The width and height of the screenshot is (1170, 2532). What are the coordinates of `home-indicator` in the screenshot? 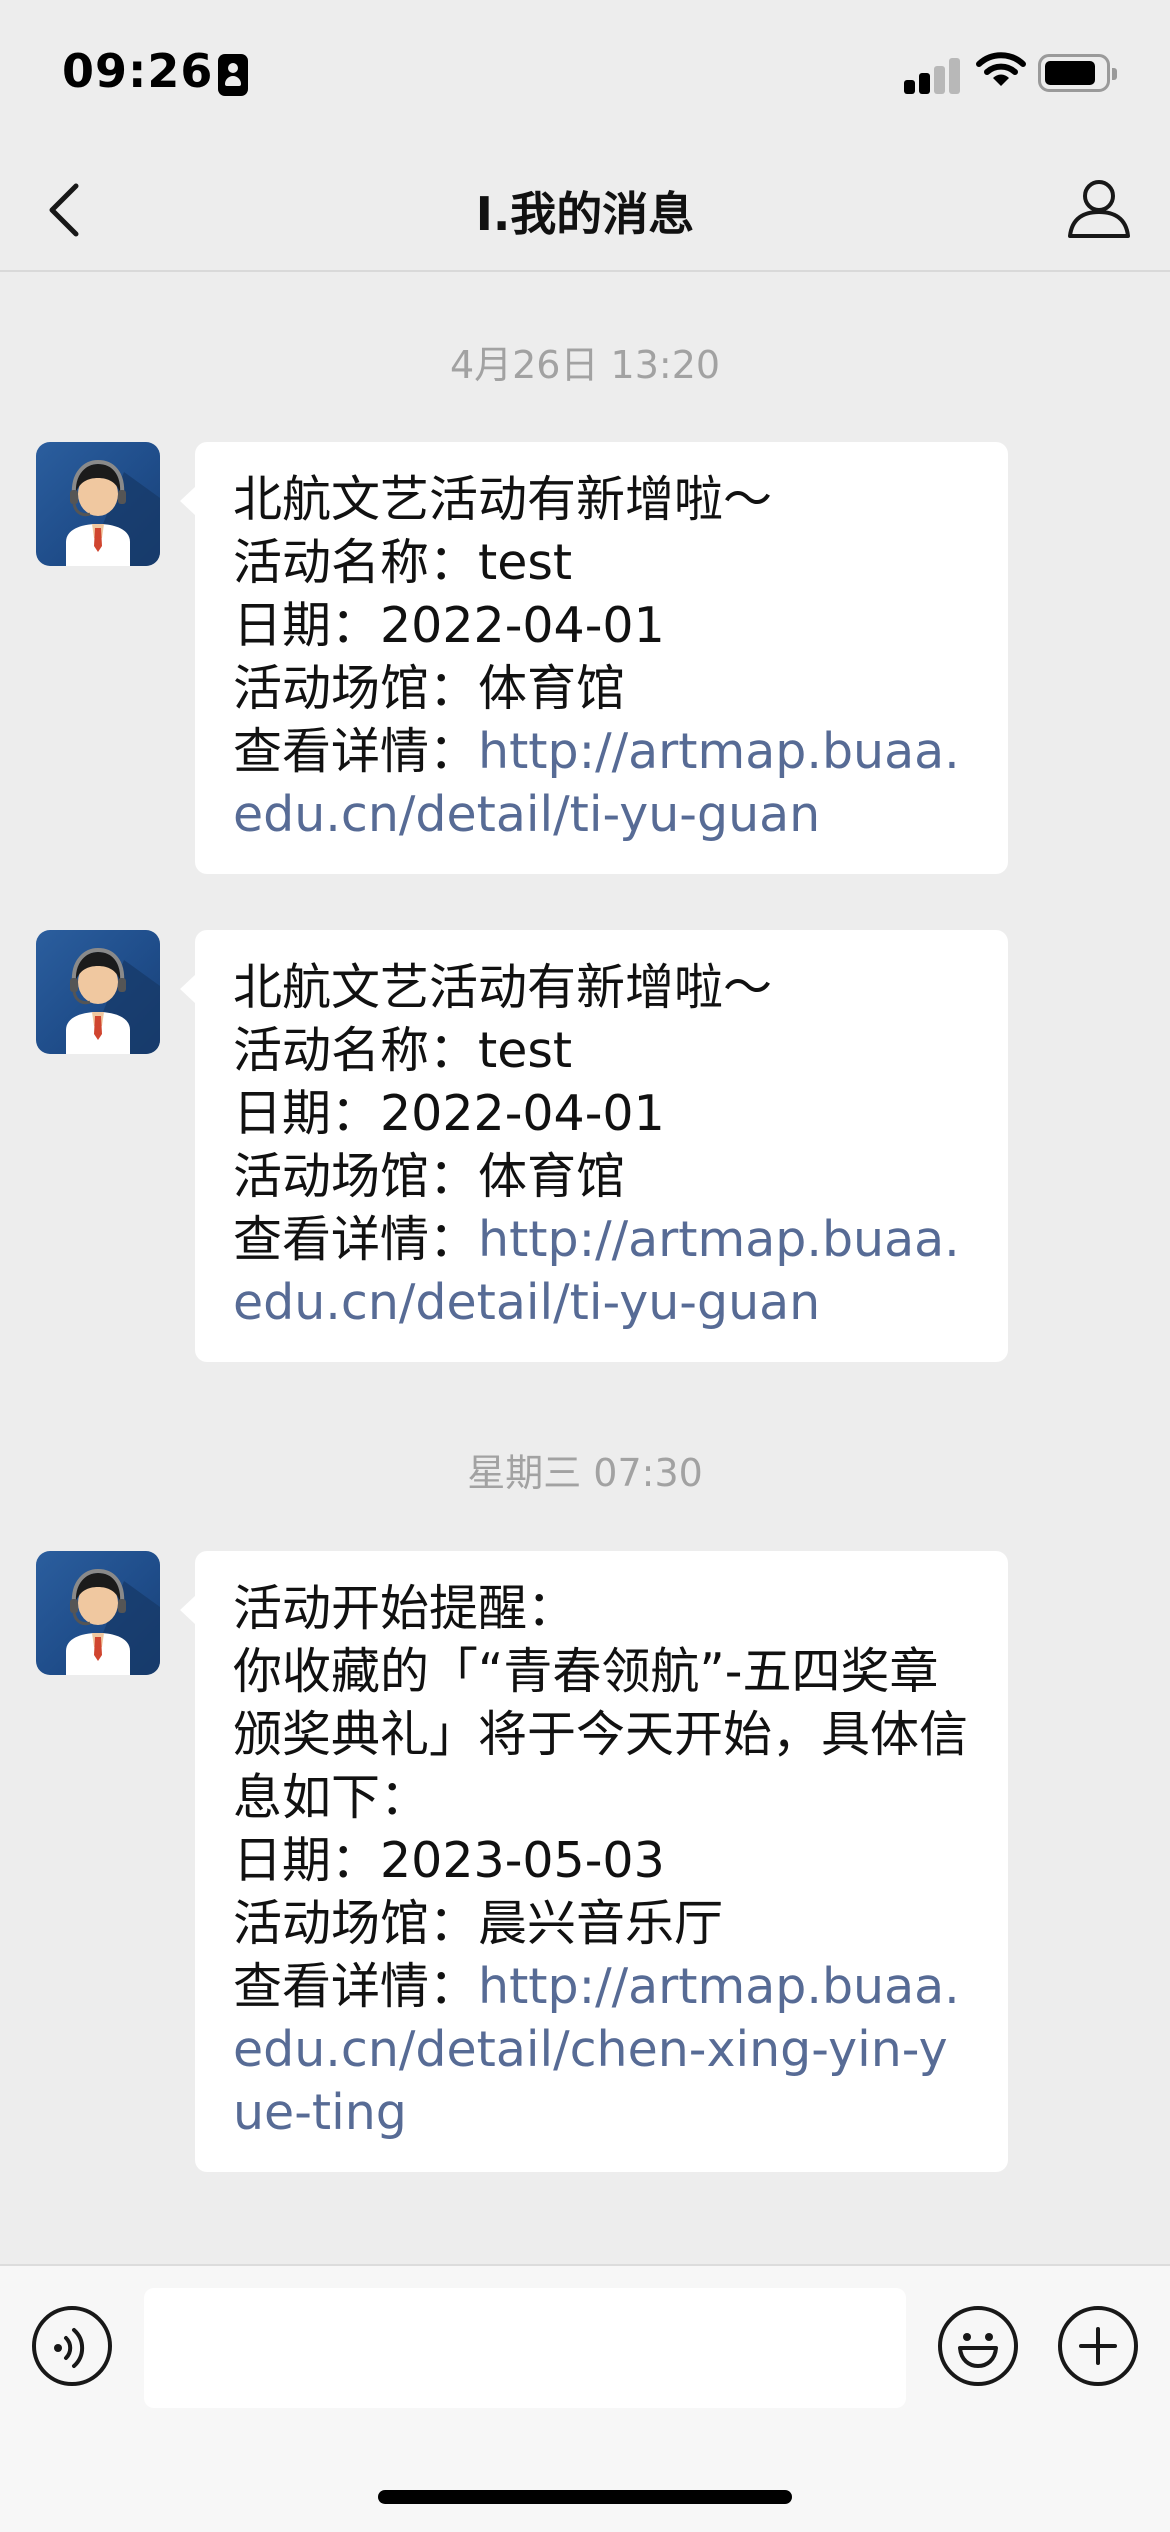 It's located at (585, 2497).